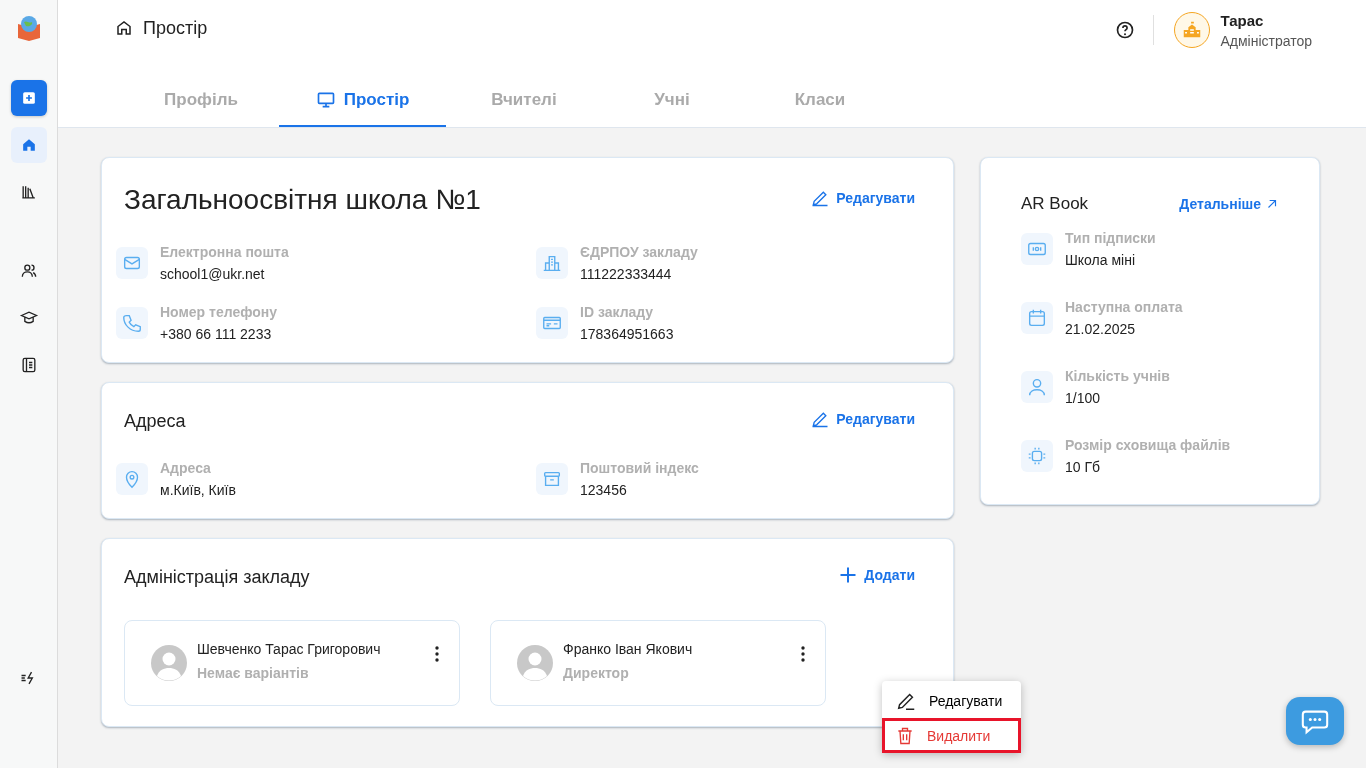 This screenshot has height=768, width=1366. What do you see at coordinates (1101, 329) in the screenshot?
I see `field-value: 21.02.2025` at bounding box center [1101, 329].